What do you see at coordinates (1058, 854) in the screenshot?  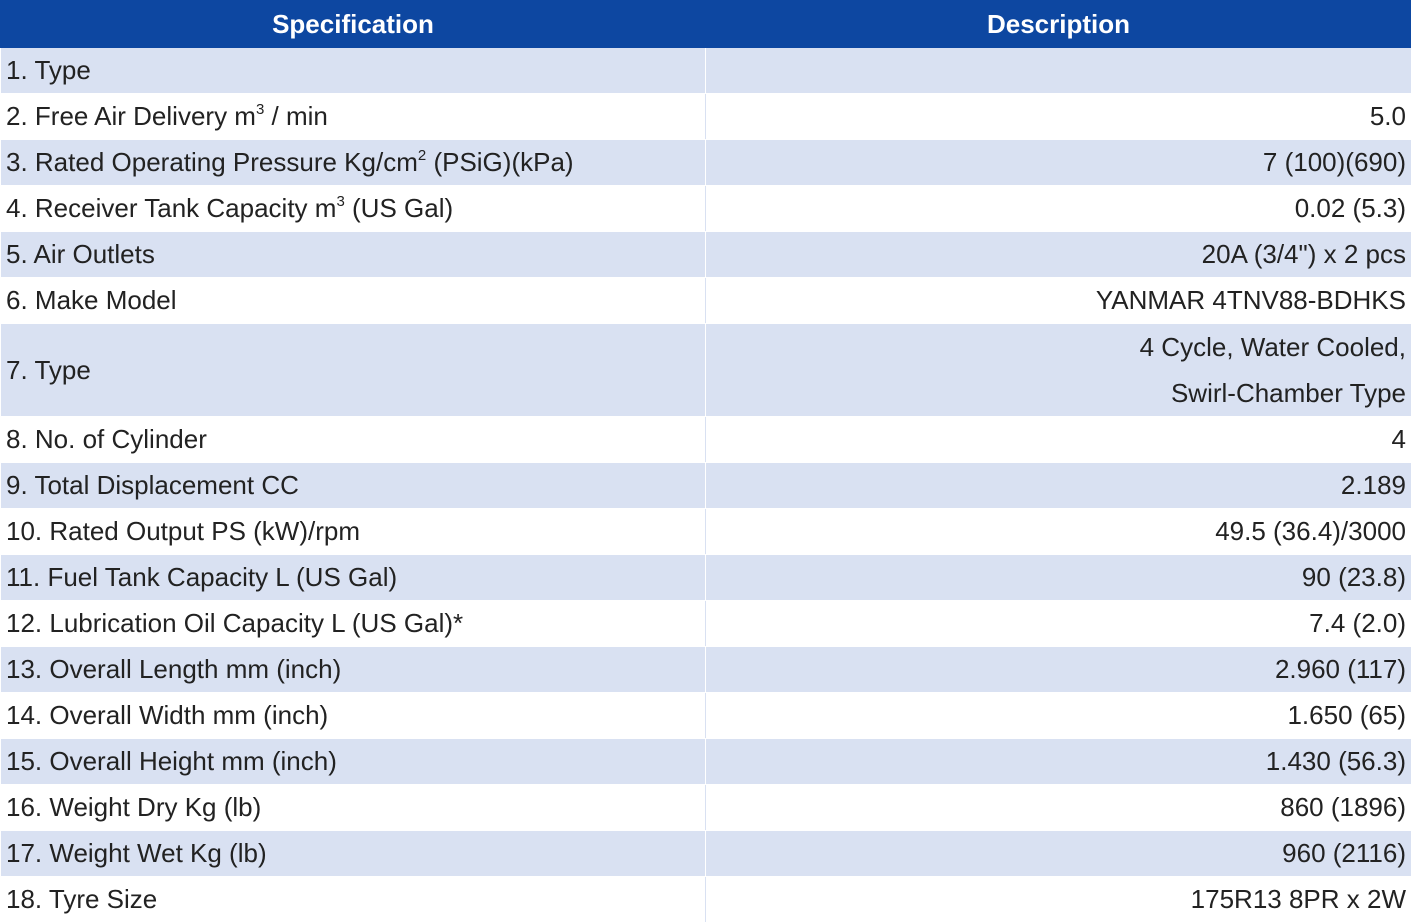 I see `desc-cell: 960 (2116)` at bounding box center [1058, 854].